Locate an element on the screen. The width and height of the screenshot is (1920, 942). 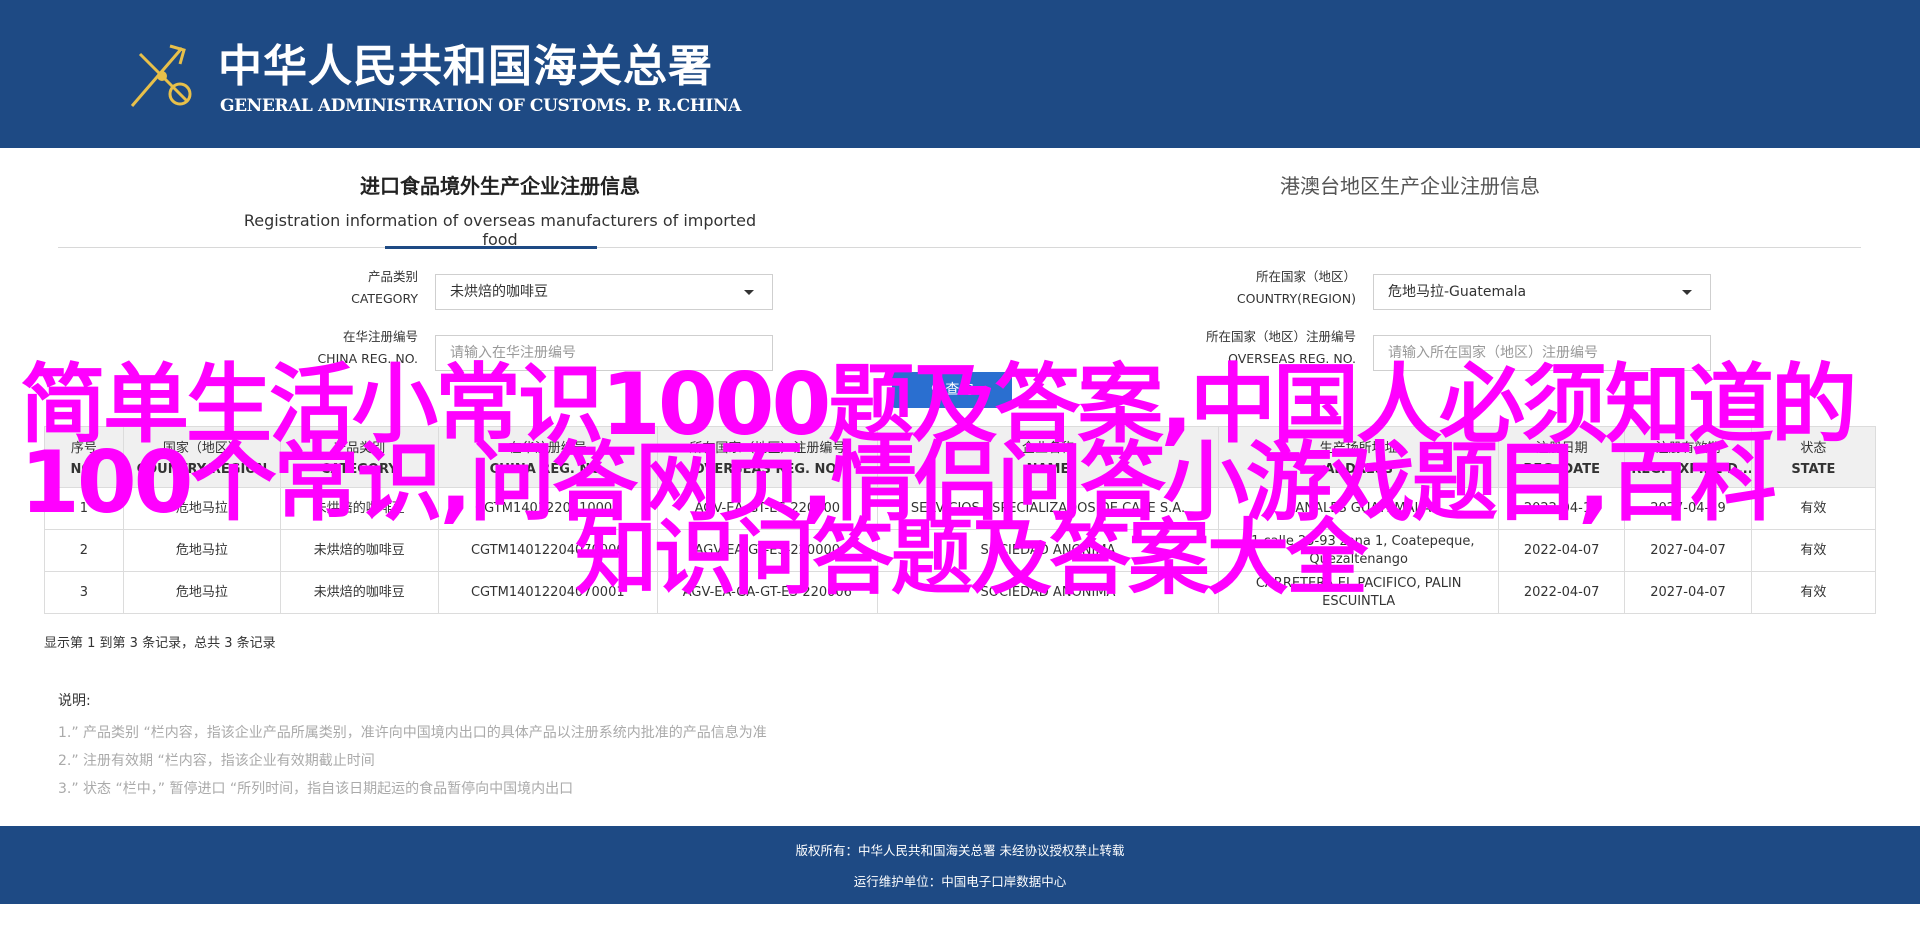
category-label: 产品类别 CATEGORY is located at coordinates (329, 288).